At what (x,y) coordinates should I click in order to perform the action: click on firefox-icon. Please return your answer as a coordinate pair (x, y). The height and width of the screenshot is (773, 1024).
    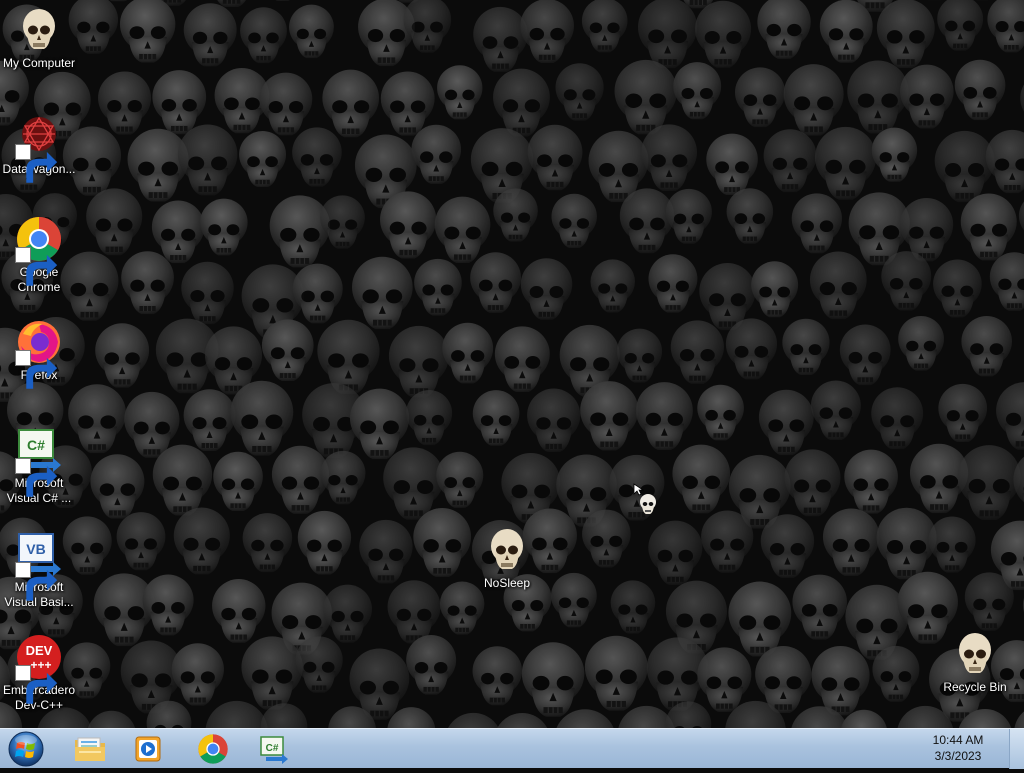
    Looking at the image, I should click on (39, 342).